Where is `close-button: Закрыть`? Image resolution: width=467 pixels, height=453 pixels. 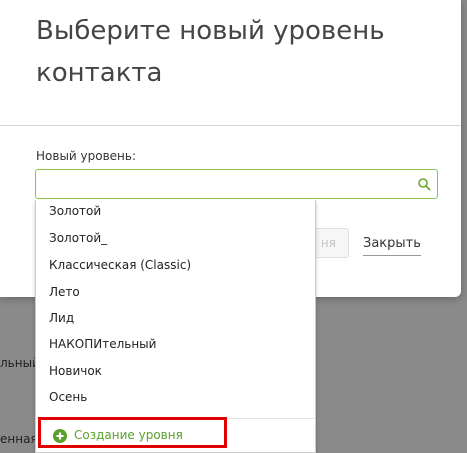
close-button: Закрыть is located at coordinates (392, 246).